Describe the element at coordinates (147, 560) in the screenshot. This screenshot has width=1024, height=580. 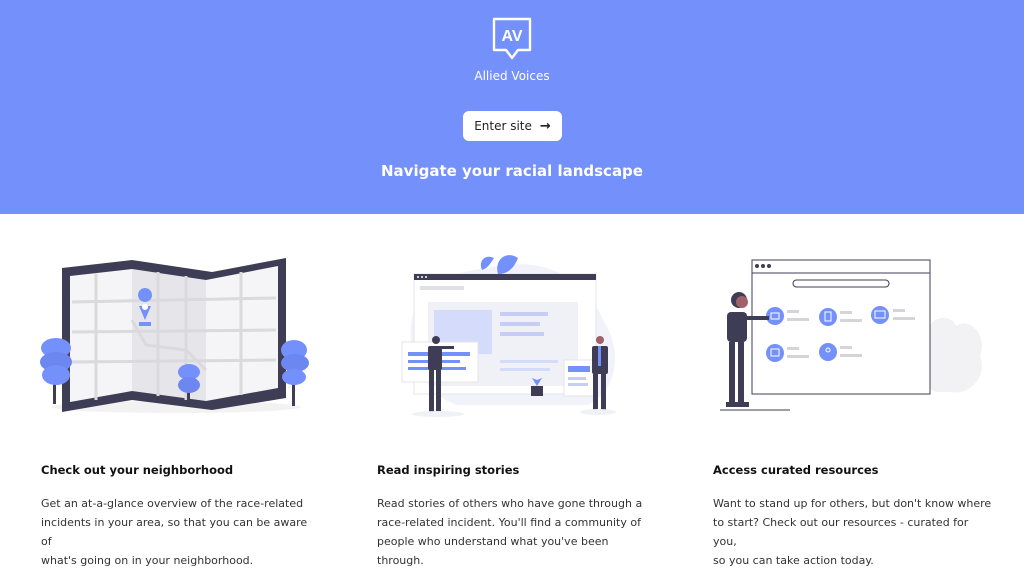
I see `feature-desc-line: what's going on in your neighborhood.` at that location.